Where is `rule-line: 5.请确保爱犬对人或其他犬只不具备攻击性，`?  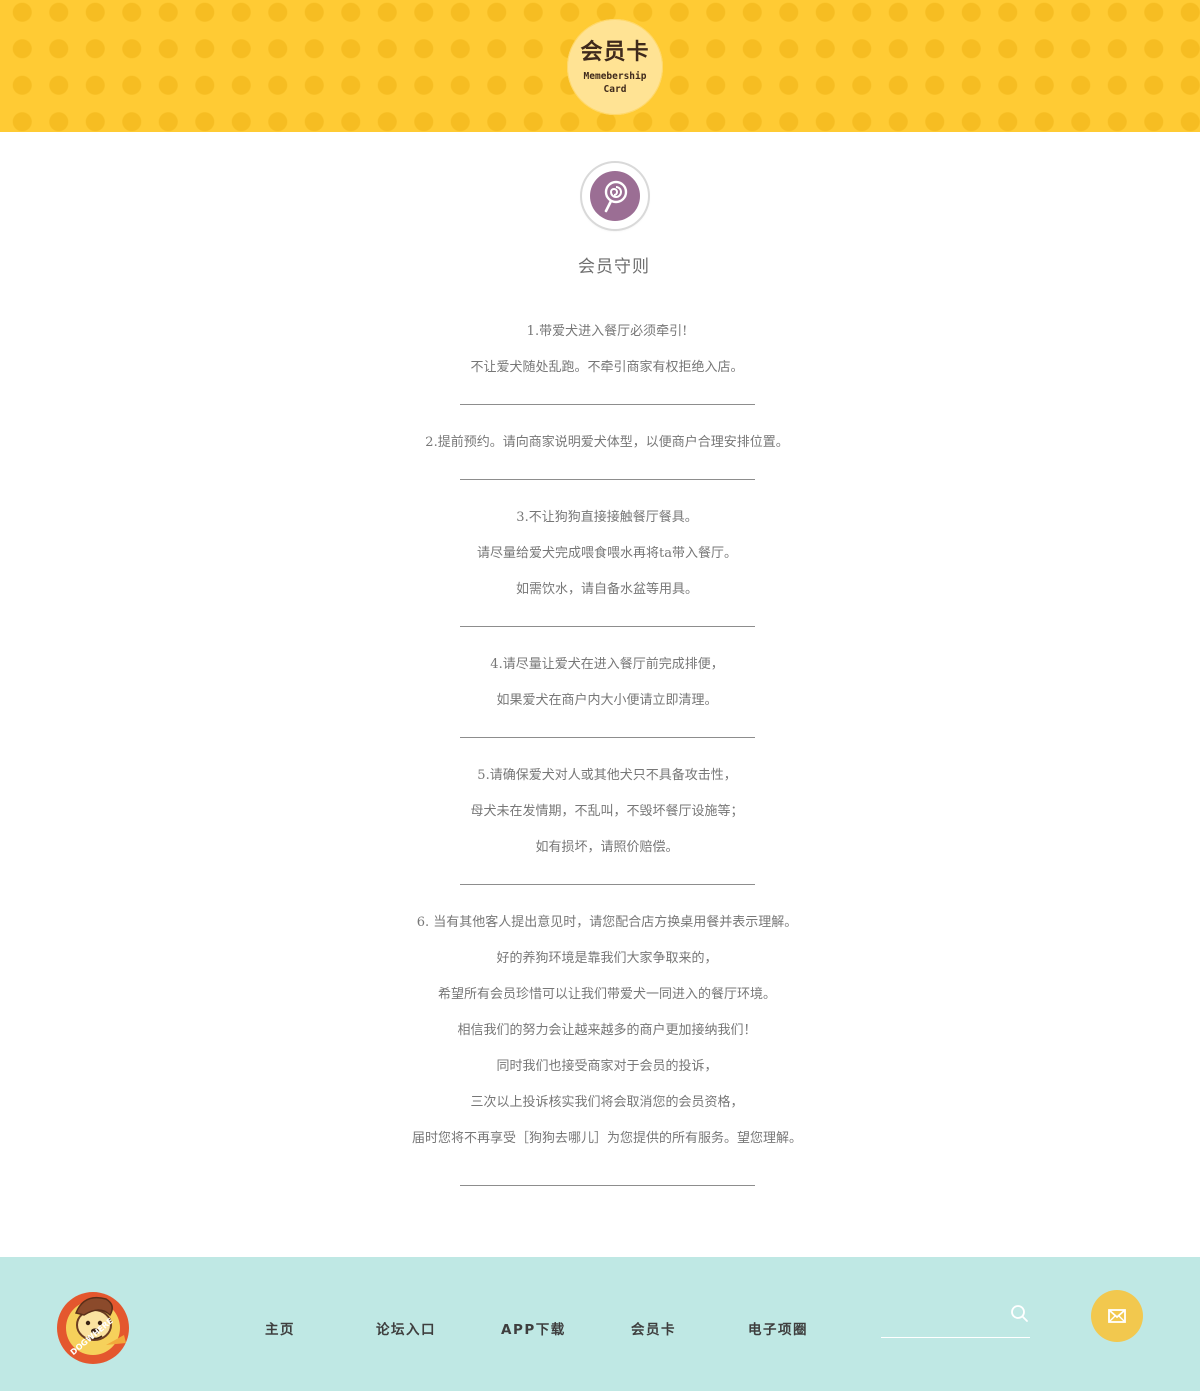
rule-line: 5.请确保爱犬对人或其他犬只不具备攻击性， is located at coordinates (607, 775).